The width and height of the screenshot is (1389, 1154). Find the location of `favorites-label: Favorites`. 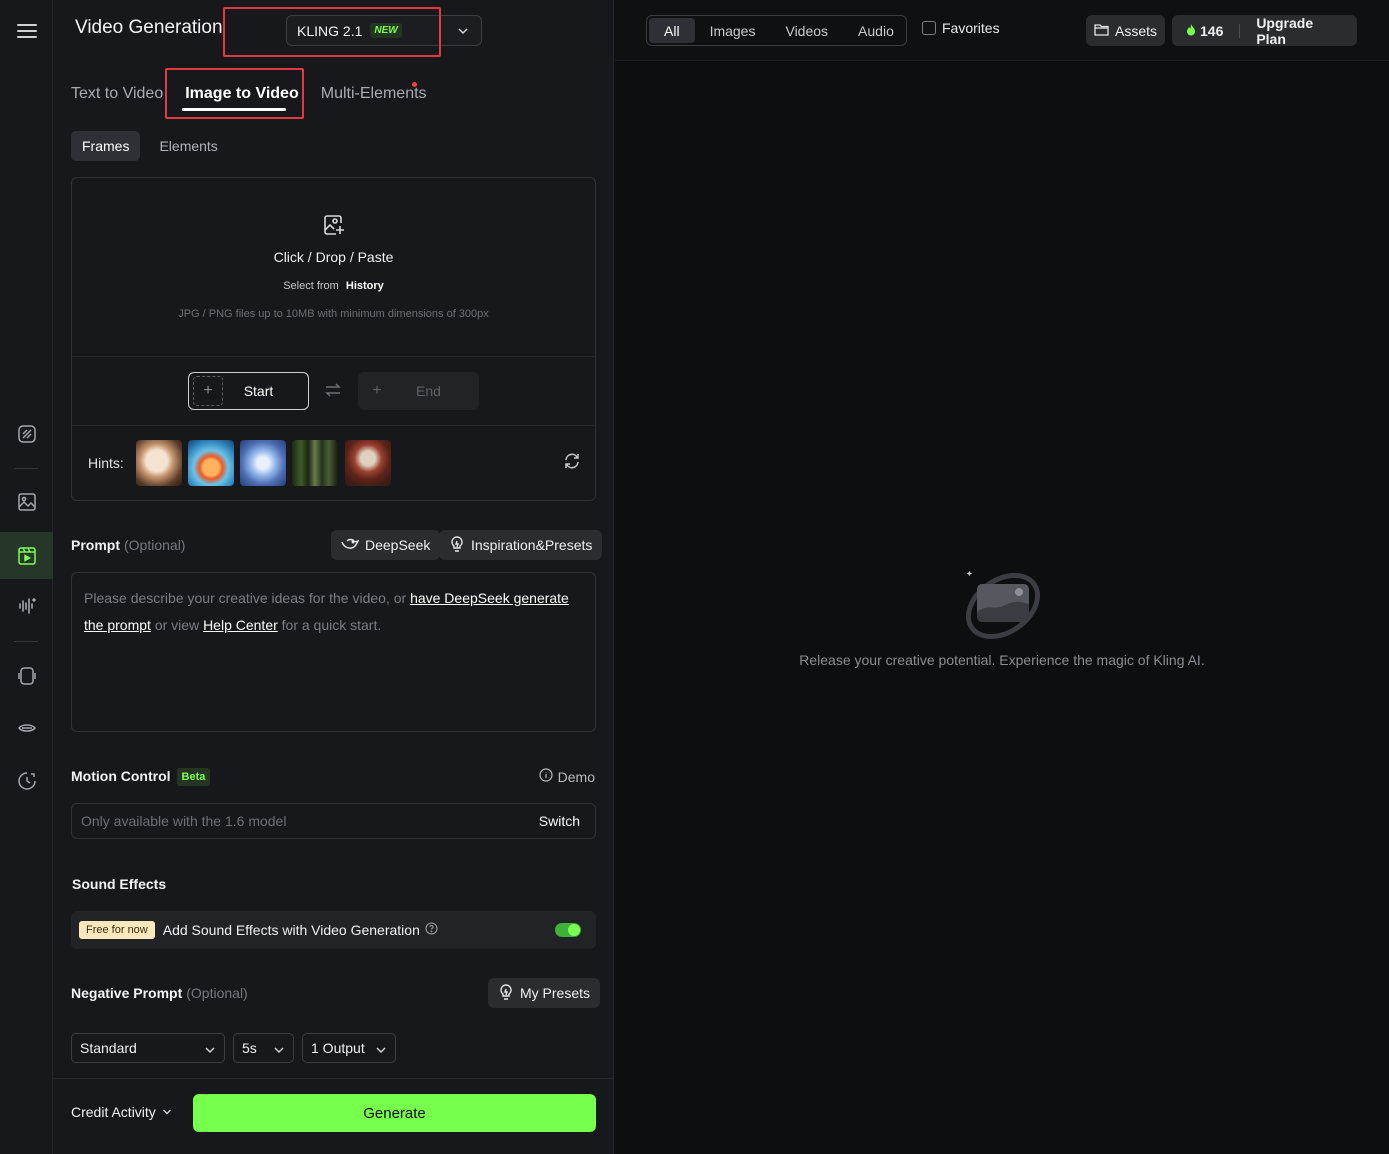

favorites-label: Favorites is located at coordinates (971, 28).